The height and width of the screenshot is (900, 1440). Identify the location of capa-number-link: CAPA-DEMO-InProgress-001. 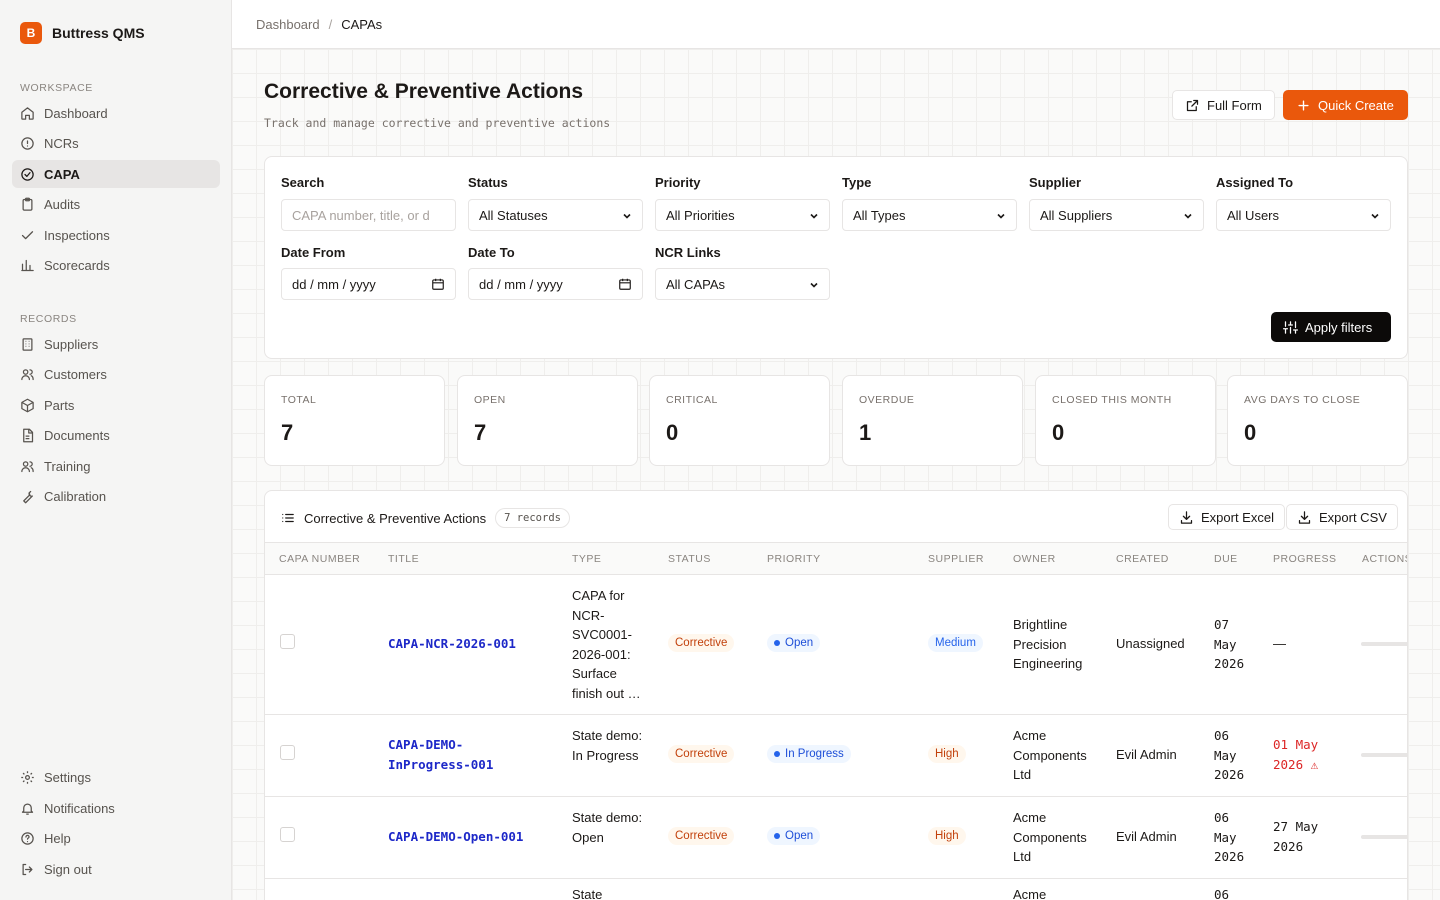
(458, 755).